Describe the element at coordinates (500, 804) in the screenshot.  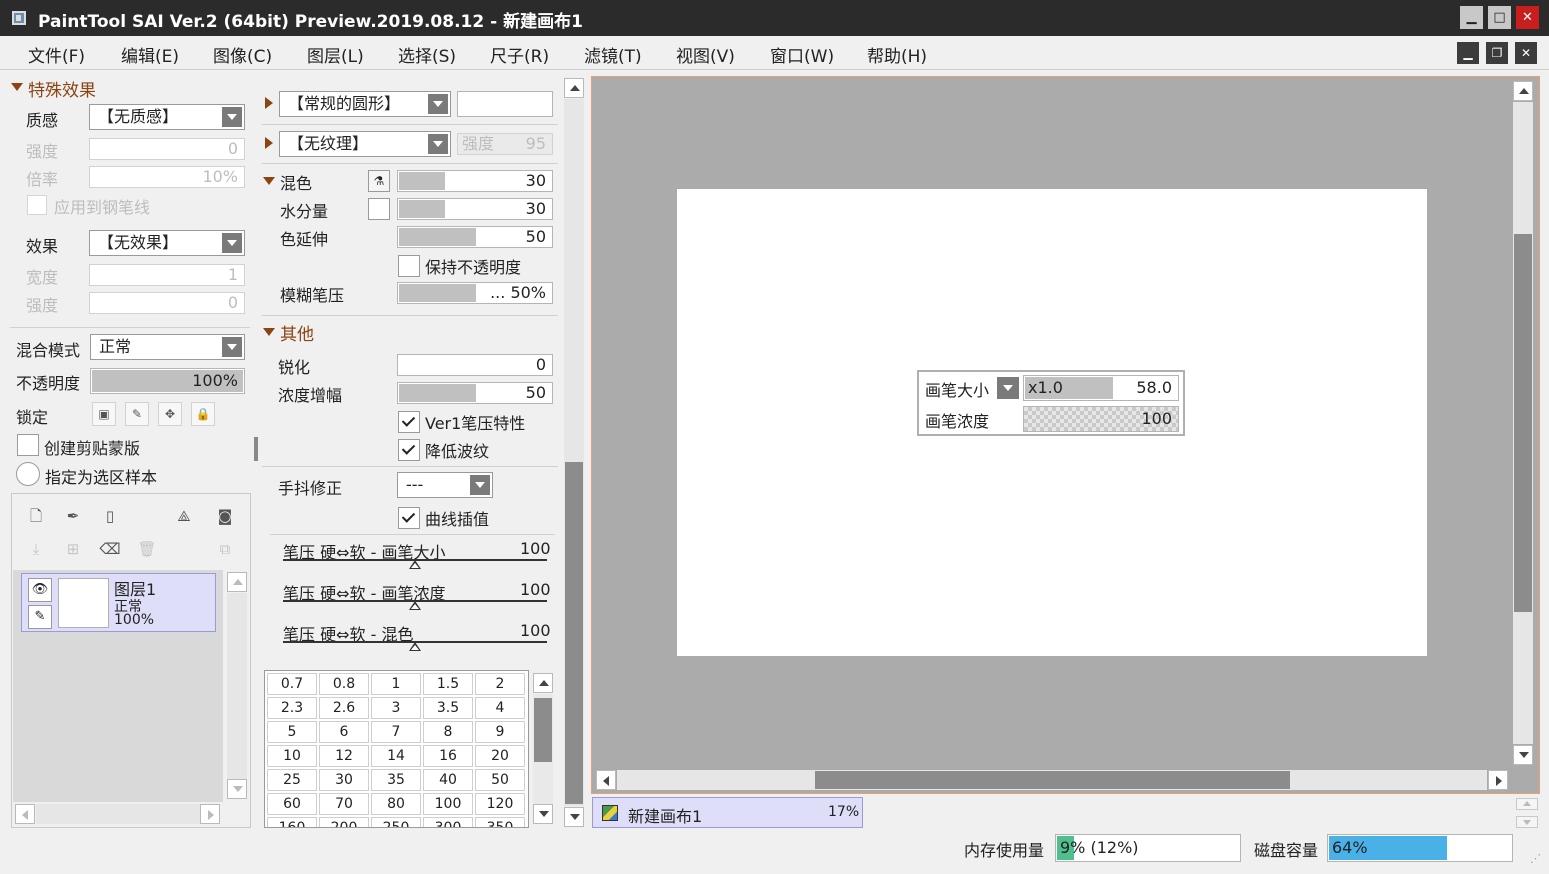
I see `brush-size-preset: 120` at that location.